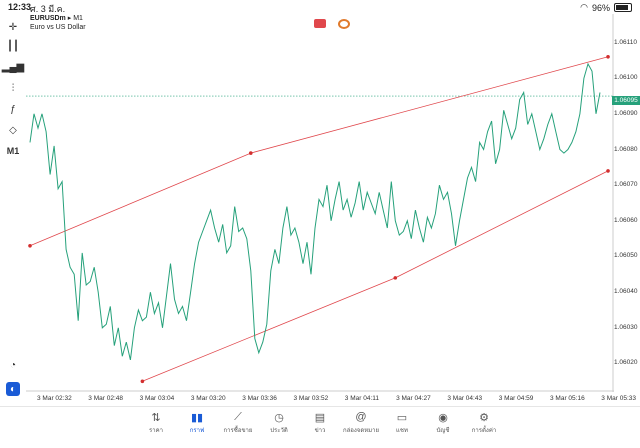 This screenshot has height=448, width=640. I want to click on chat-icon: ▭, so click(402, 417).